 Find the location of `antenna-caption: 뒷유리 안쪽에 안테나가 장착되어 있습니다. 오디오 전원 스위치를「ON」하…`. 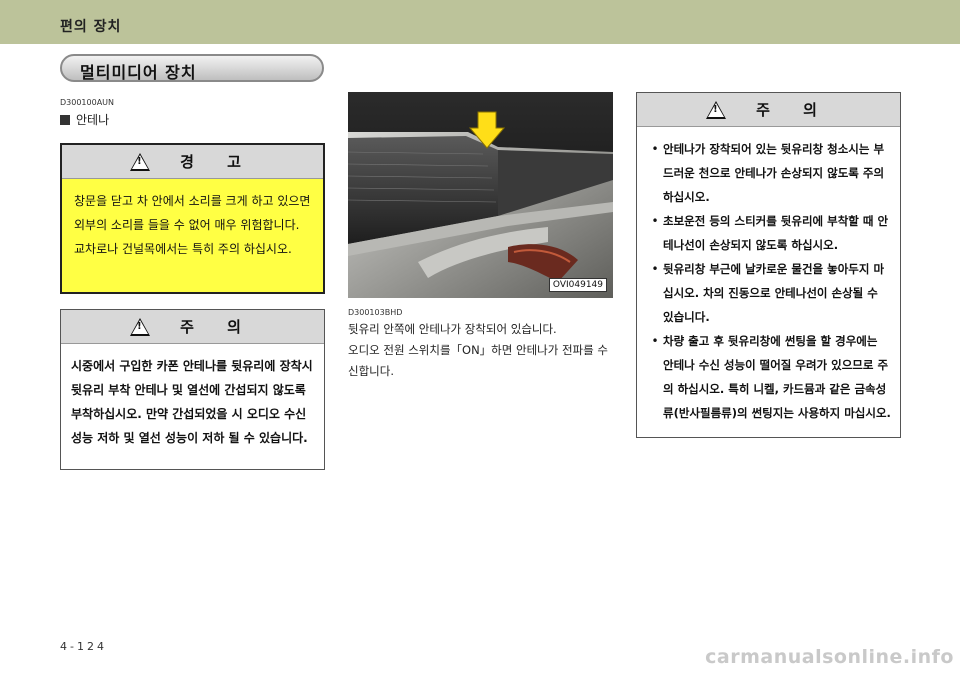

antenna-caption: 뒷유리 안쪽에 안테나가 장착되어 있습니다. 오디오 전원 스위치를「ON」하… is located at coordinates (483, 350).